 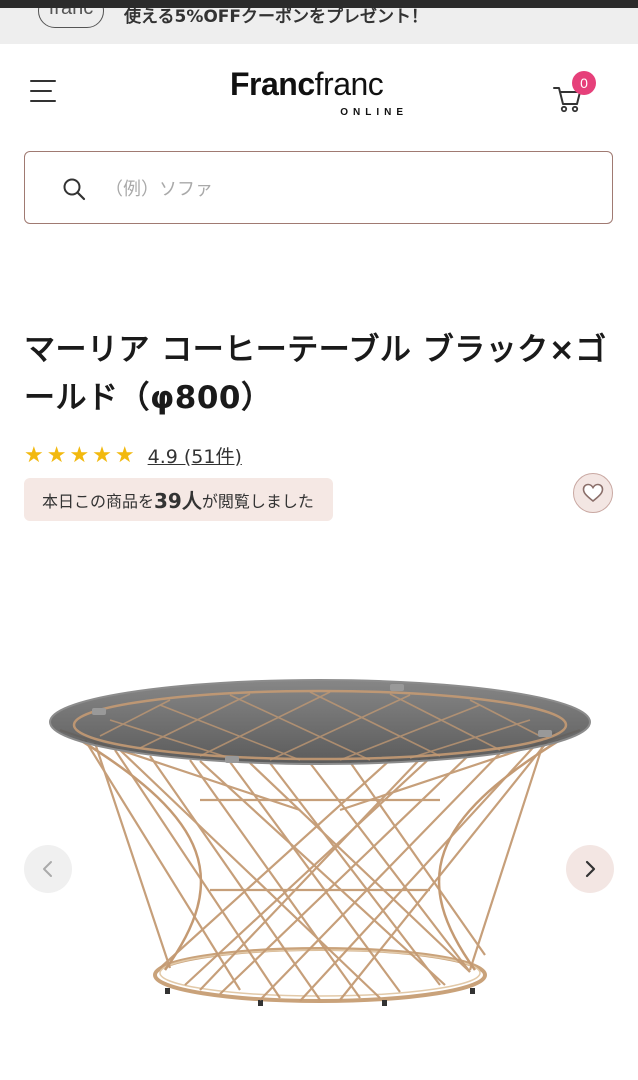 What do you see at coordinates (45, 94) in the screenshot?
I see `menu-button` at bounding box center [45, 94].